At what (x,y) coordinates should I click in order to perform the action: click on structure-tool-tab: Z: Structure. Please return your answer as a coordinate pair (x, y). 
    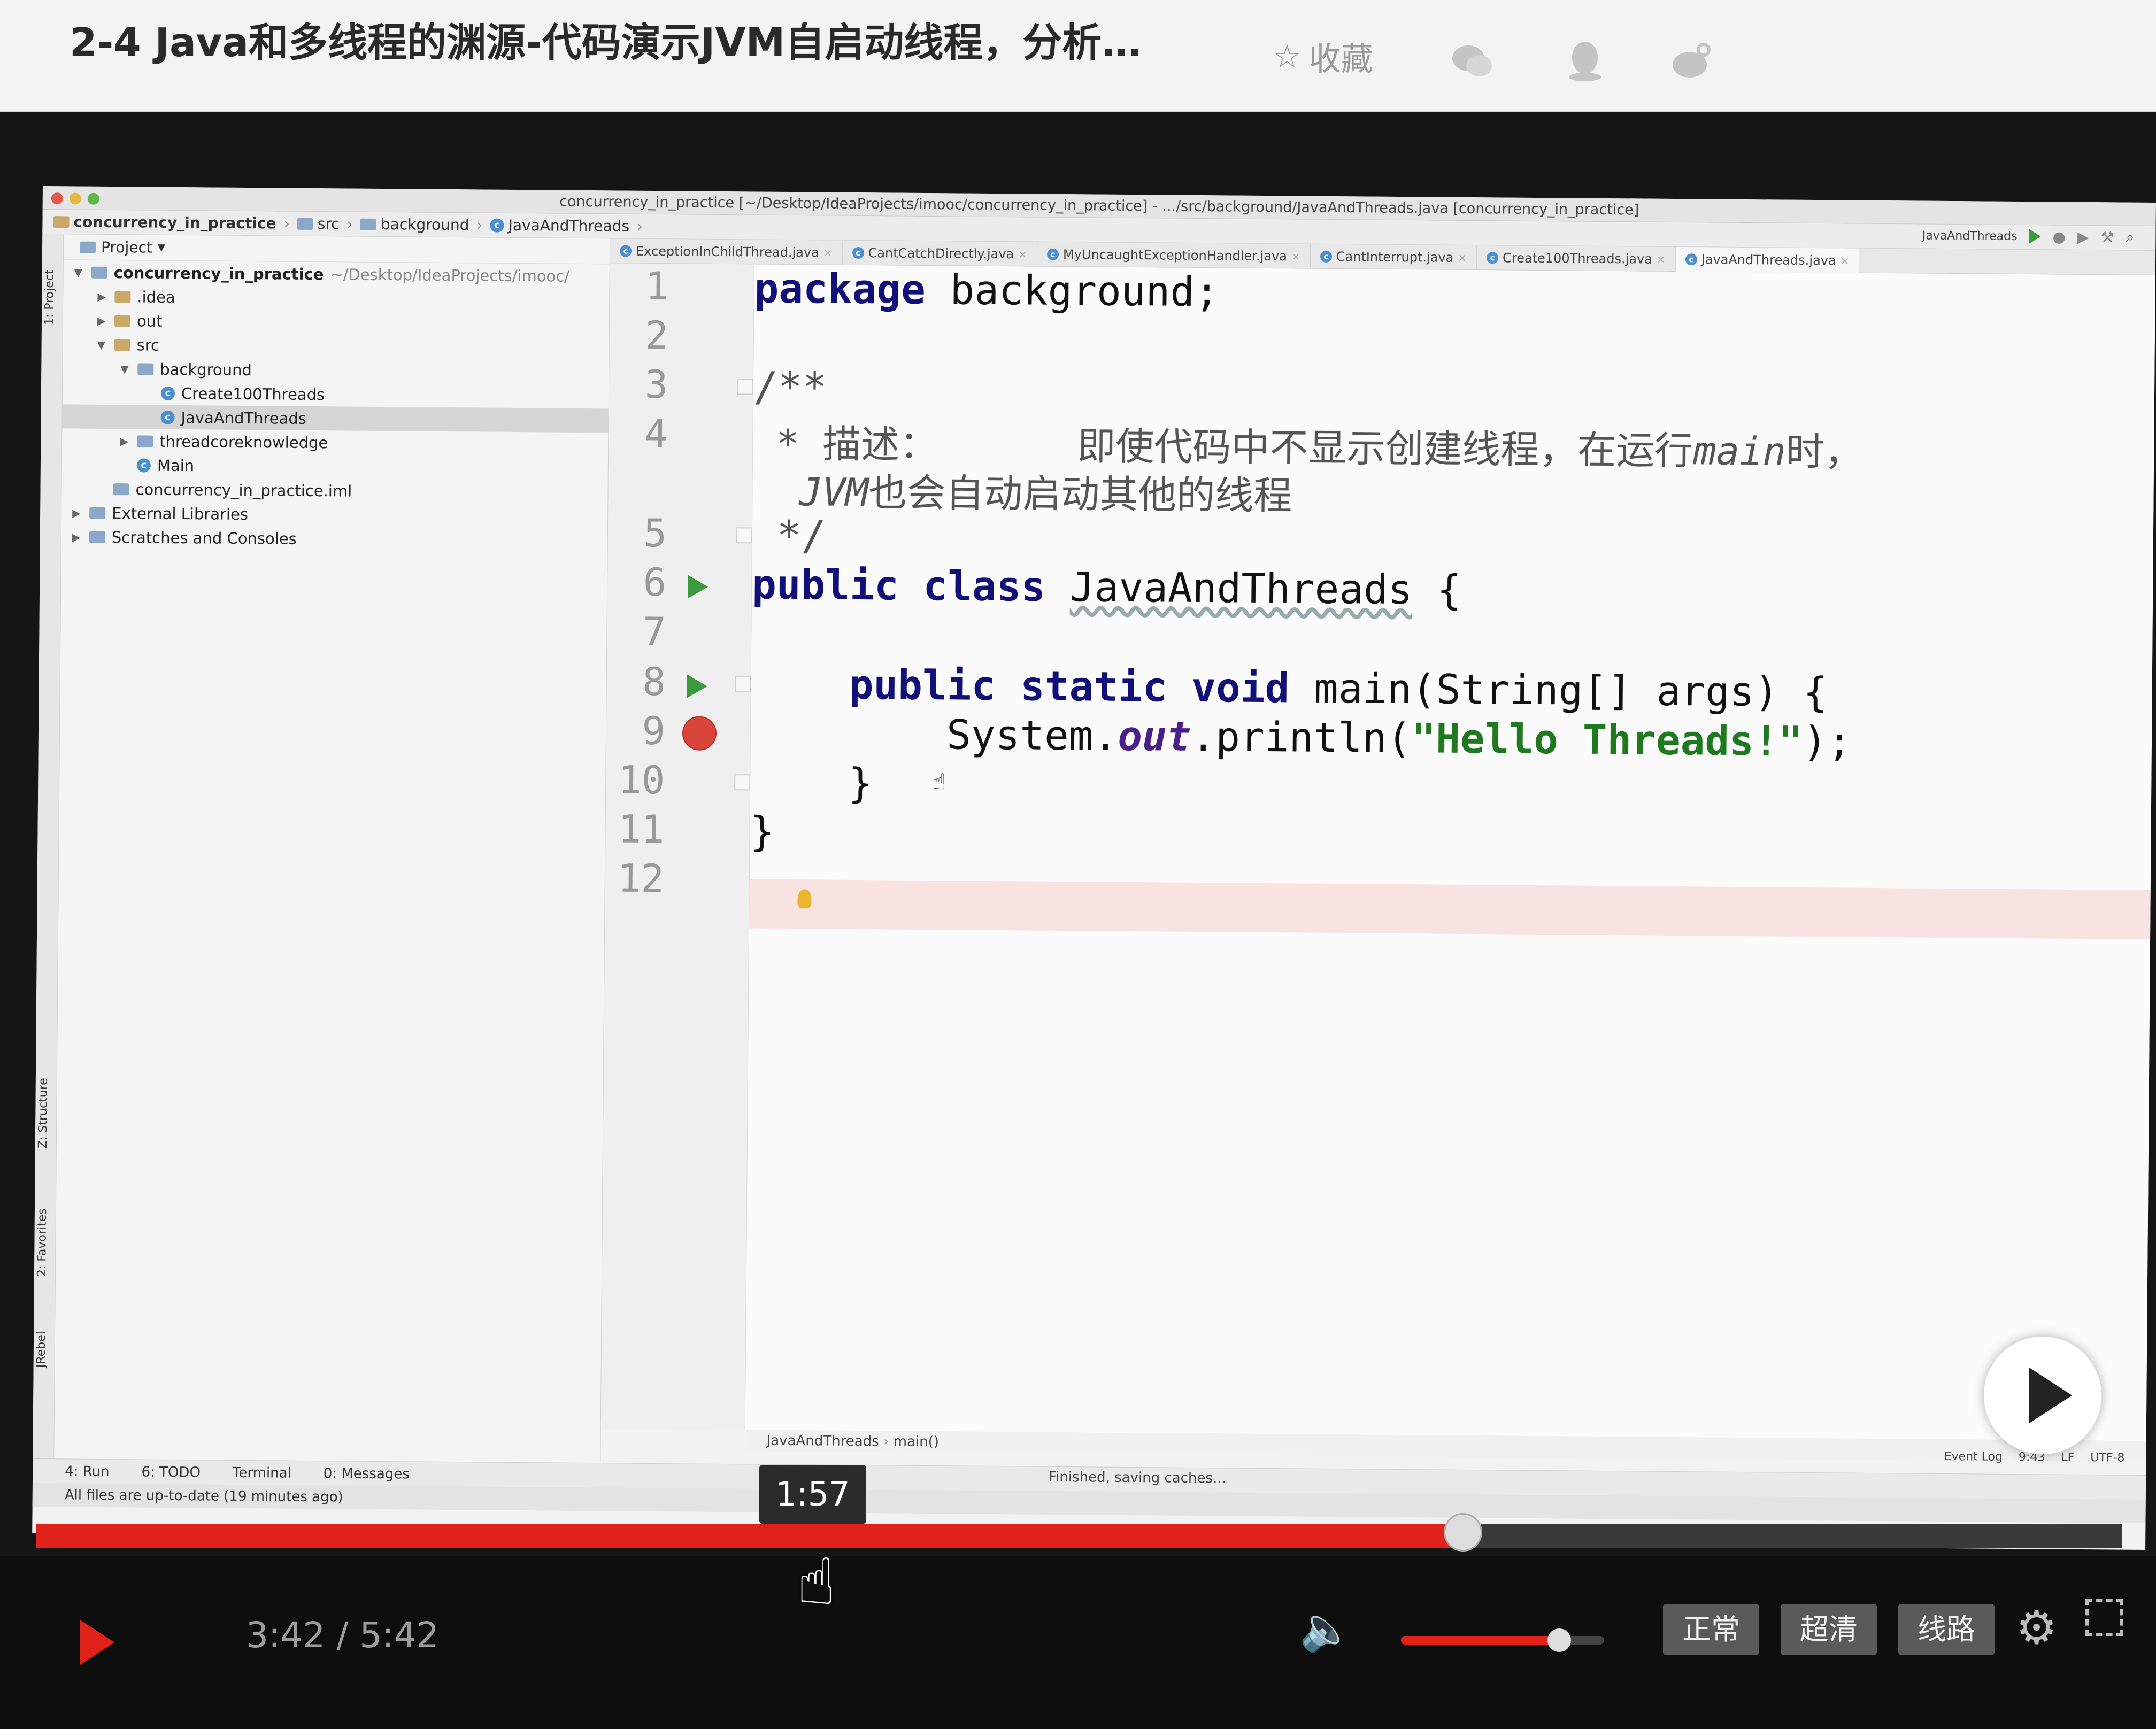
    Looking at the image, I should click on (43, 1113).